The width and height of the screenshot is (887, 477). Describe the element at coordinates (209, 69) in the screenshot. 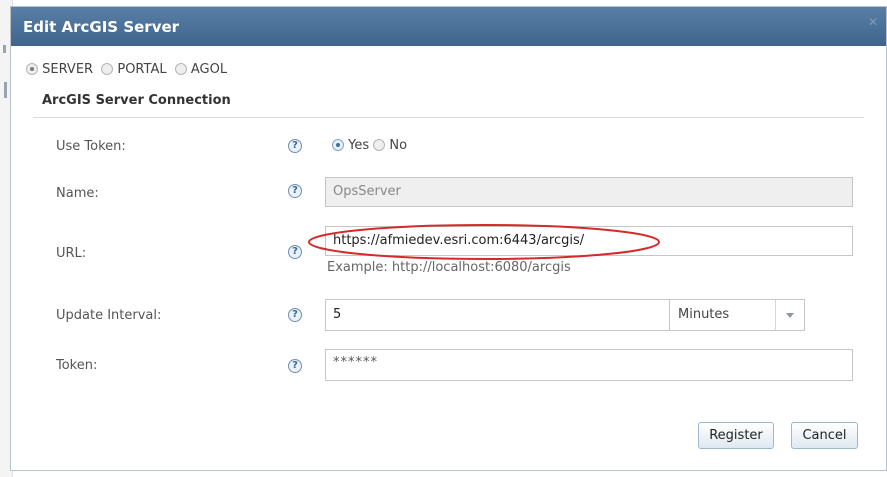

I see `radio-agol-label: AGOL` at that location.